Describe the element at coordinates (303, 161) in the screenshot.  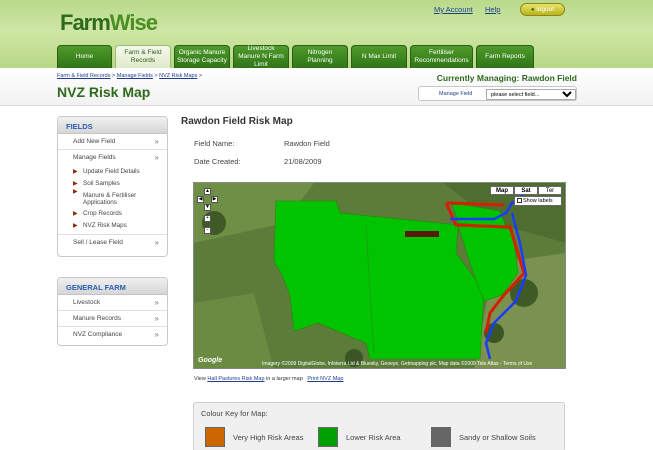
I see `date-created-value: 21/08/2009` at that location.